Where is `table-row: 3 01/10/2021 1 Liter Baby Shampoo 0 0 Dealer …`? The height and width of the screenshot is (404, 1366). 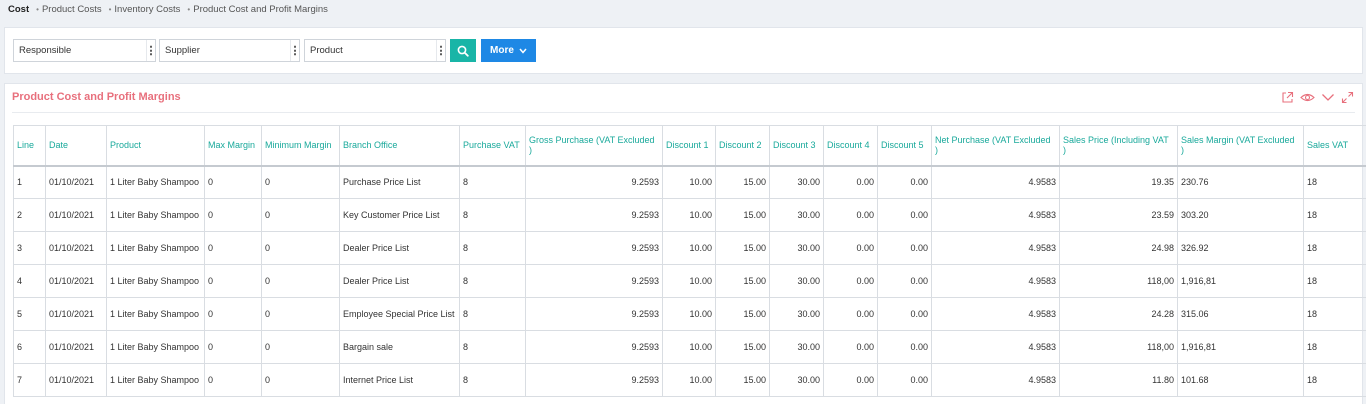
table-row: 3 01/10/2021 1 Liter Baby Shampoo 0 0 Dealer … is located at coordinates (689, 248).